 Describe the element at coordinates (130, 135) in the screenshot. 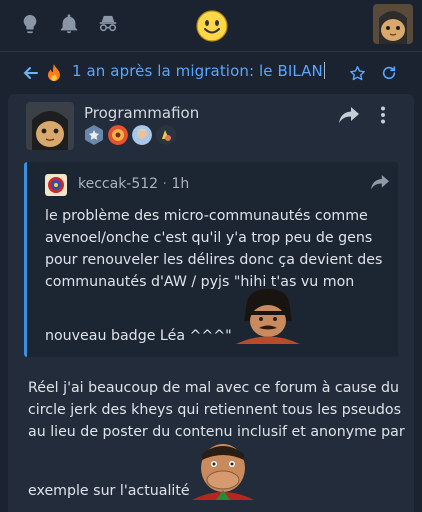

I see `author-badges` at that location.